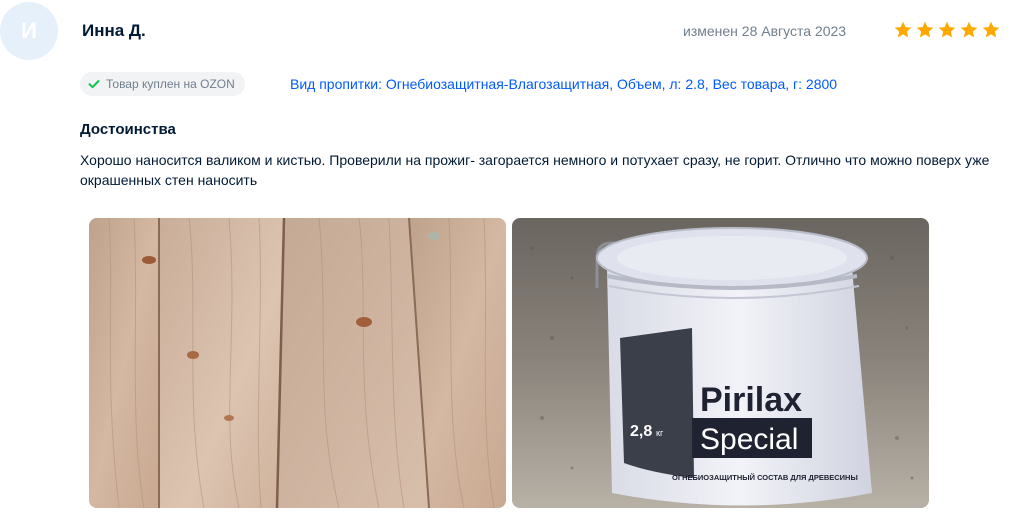  What do you see at coordinates (749, 439) in the screenshot?
I see `can-brand-line2: Special` at bounding box center [749, 439].